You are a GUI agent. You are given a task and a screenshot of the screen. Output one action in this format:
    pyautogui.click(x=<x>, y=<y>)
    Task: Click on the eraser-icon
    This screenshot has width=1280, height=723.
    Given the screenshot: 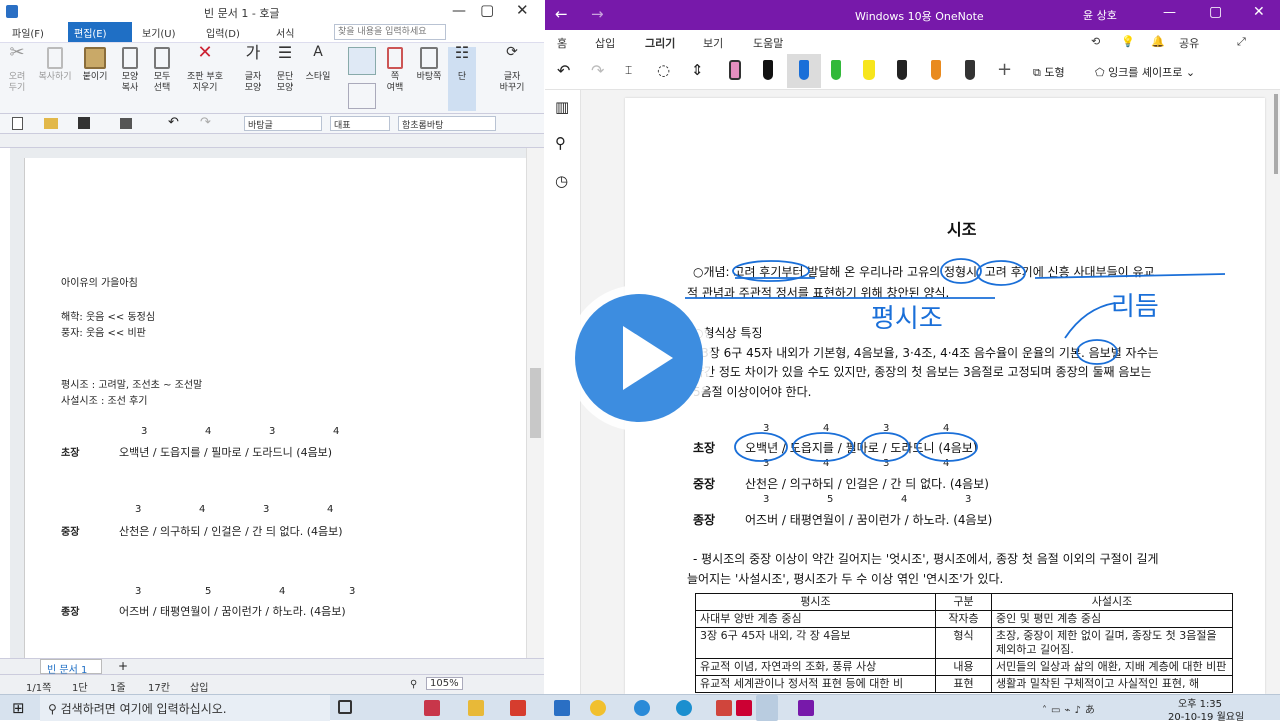 What is the action you would take?
    pyautogui.click(x=735, y=70)
    